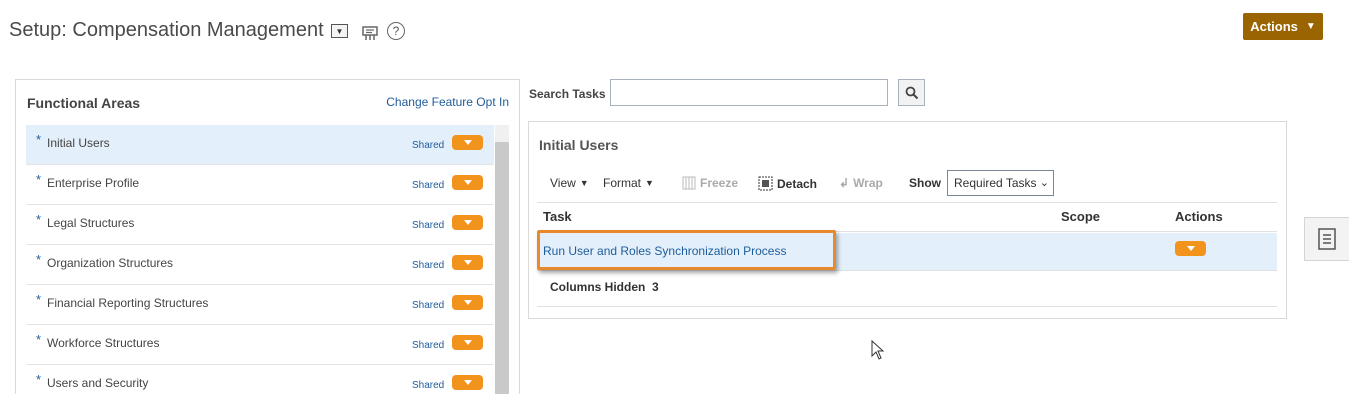  Describe the element at coordinates (765, 183) in the screenshot. I see `detach-icon` at that location.